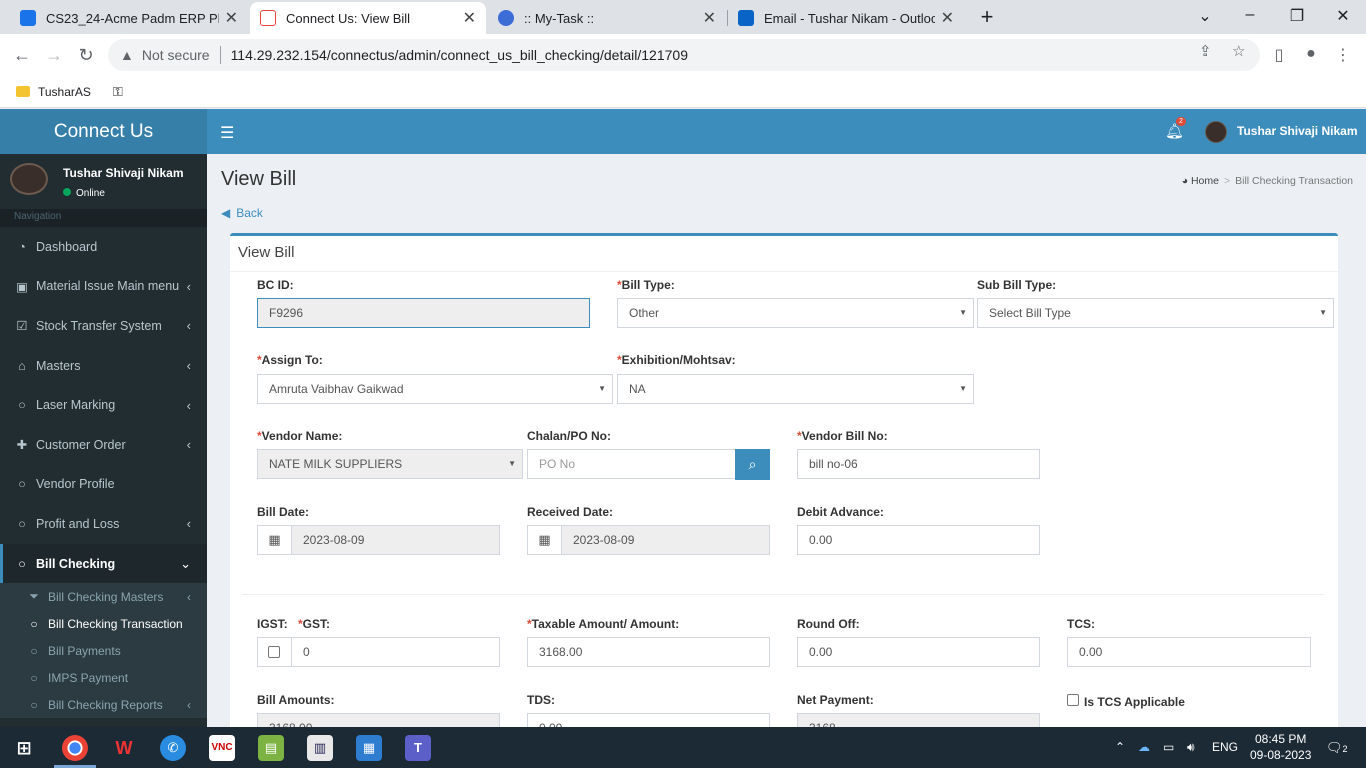 Image resolution: width=1366 pixels, height=768 pixels. Describe the element at coordinates (24, 748) in the screenshot. I see `windows-start-icon: ⊞` at that location.